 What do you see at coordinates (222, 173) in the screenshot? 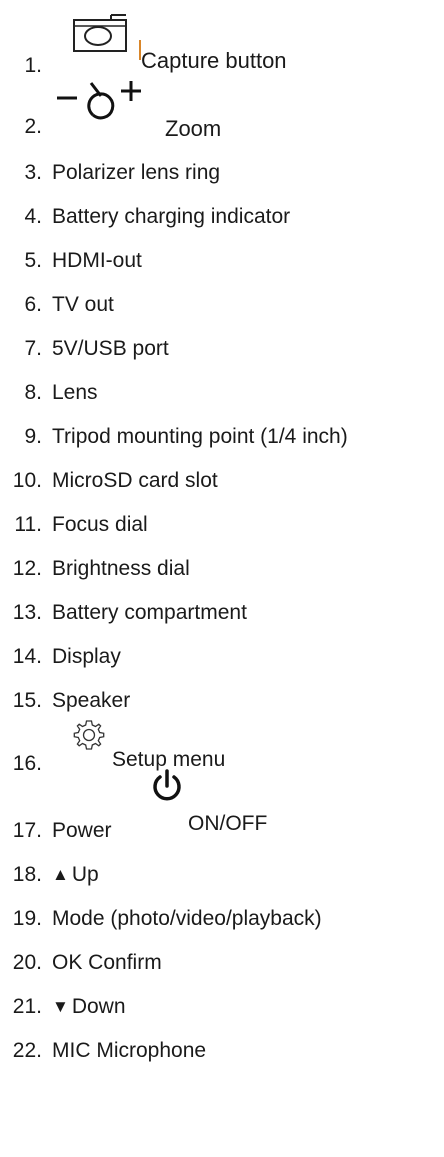
I see `legend-item-polarizer: 3. Polarizer lens ring` at bounding box center [222, 173].